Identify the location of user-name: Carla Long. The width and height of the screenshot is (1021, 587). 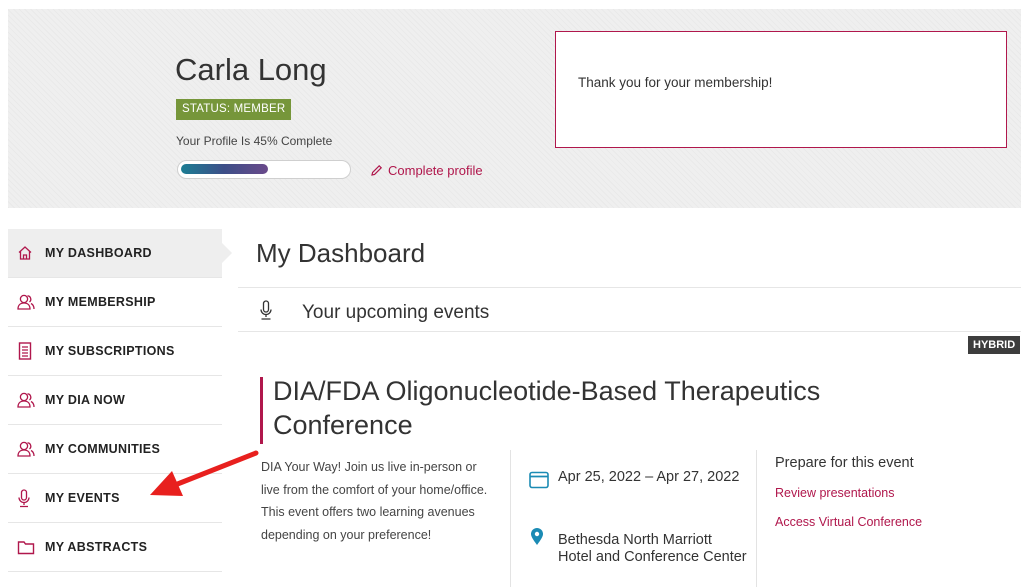
(251, 69).